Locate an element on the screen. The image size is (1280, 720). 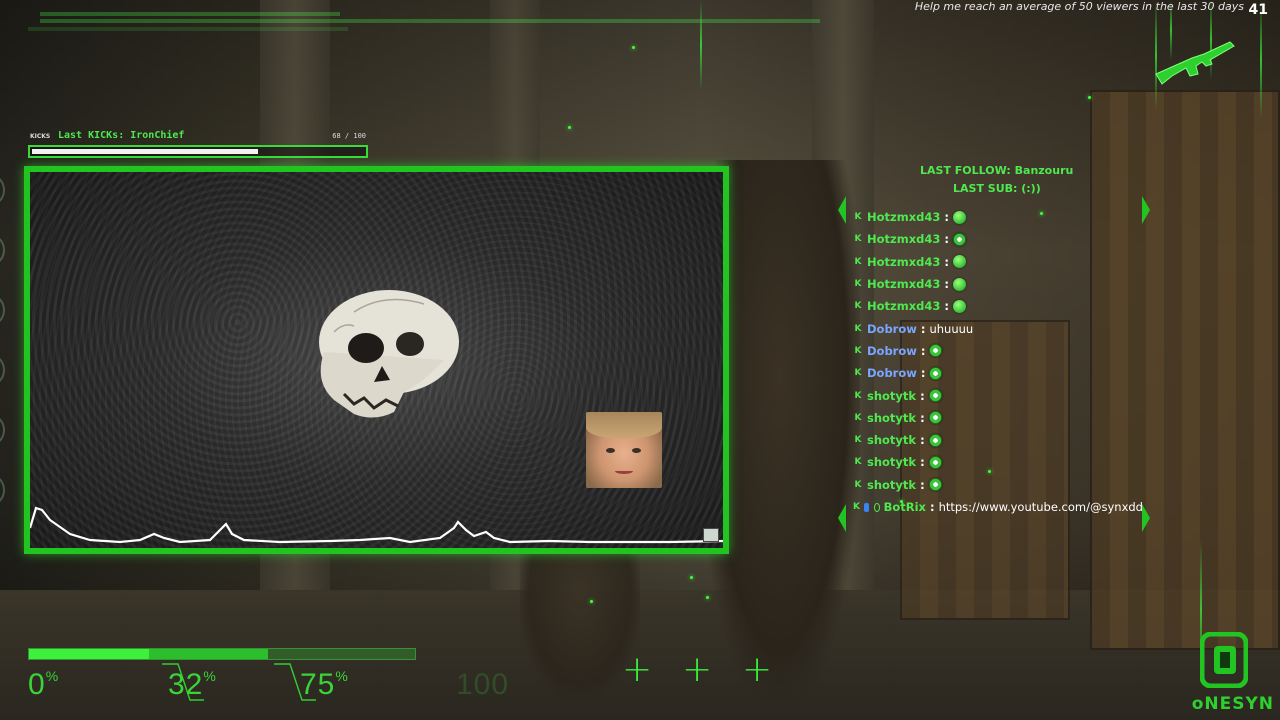
chat-username: BotRix is located at coordinates (905, 507).